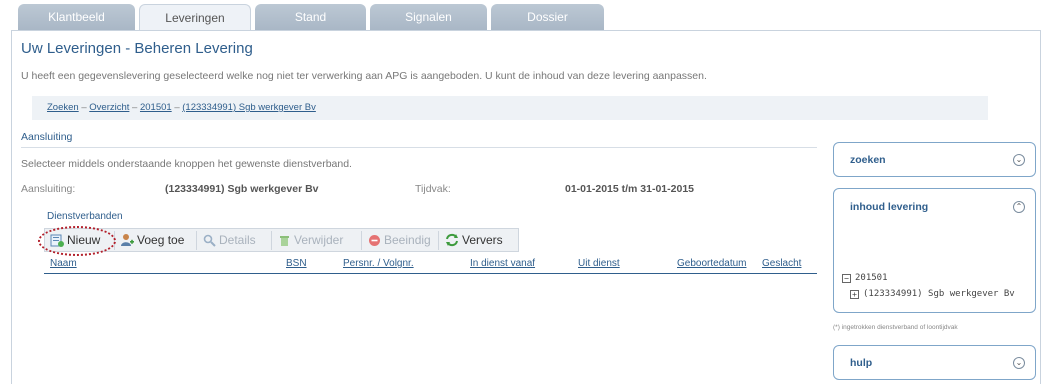 The height and width of the screenshot is (384, 1050). Describe the element at coordinates (428, 17) in the screenshot. I see `tab-signalen: Signalen` at that location.